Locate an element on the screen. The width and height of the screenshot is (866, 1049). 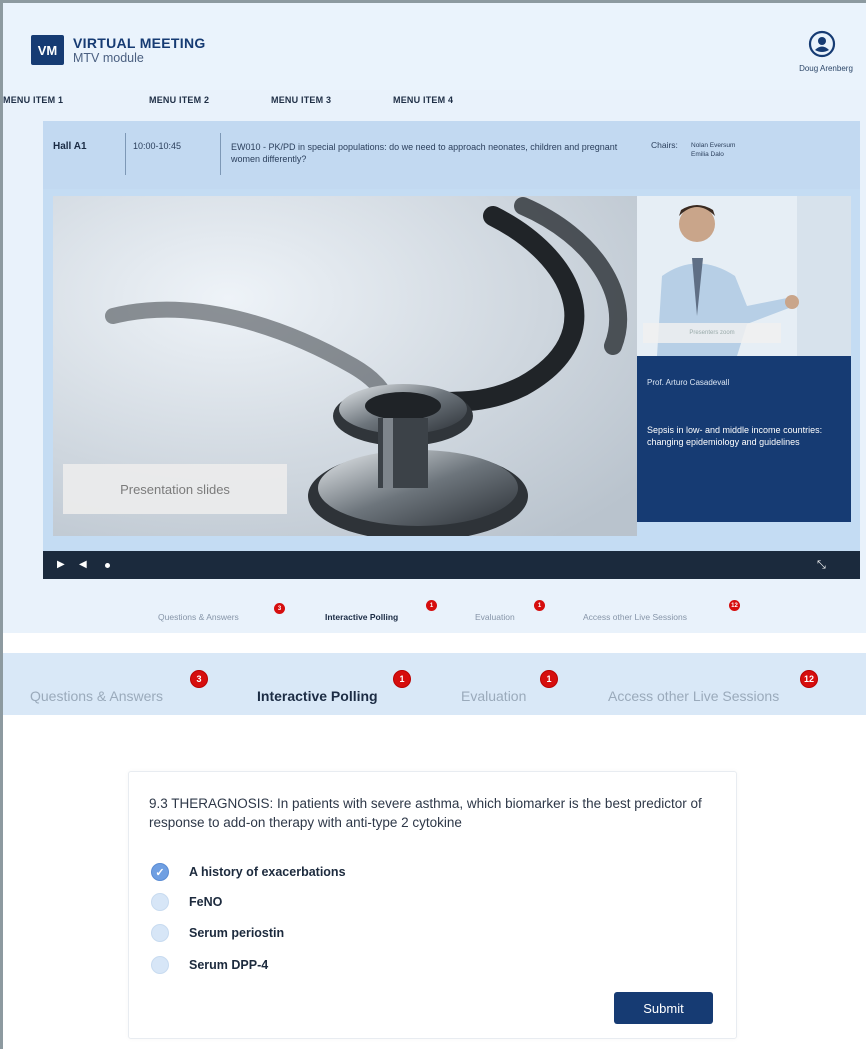
poll-option: Serum periostin is located at coordinates (217, 933).